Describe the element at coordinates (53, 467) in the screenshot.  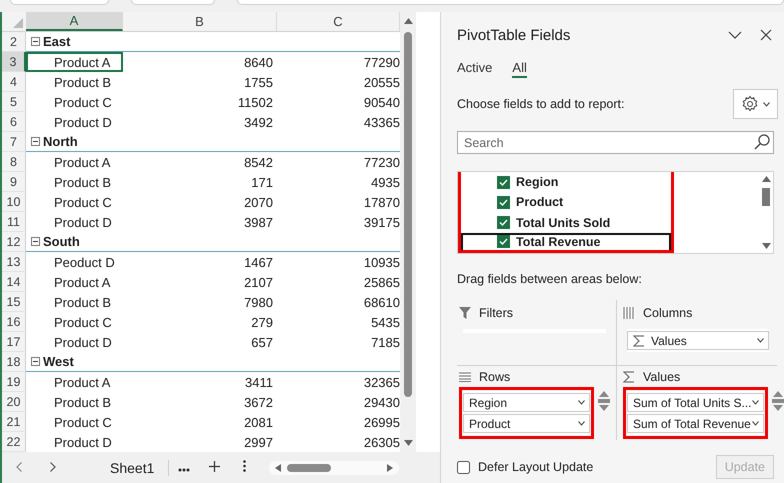
I see `next-sheet-icon` at that location.